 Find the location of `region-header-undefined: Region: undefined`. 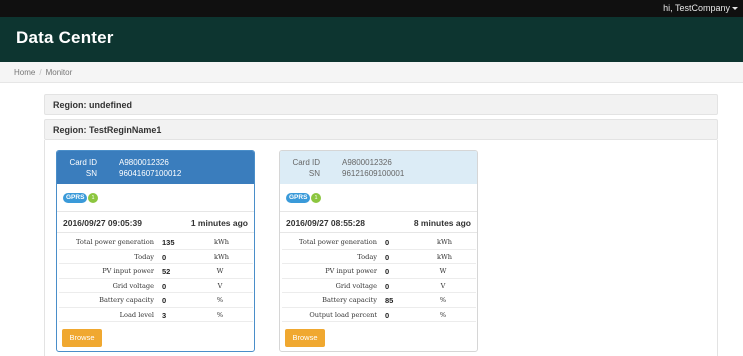

region-header-undefined: Region: undefined is located at coordinates (381, 104).